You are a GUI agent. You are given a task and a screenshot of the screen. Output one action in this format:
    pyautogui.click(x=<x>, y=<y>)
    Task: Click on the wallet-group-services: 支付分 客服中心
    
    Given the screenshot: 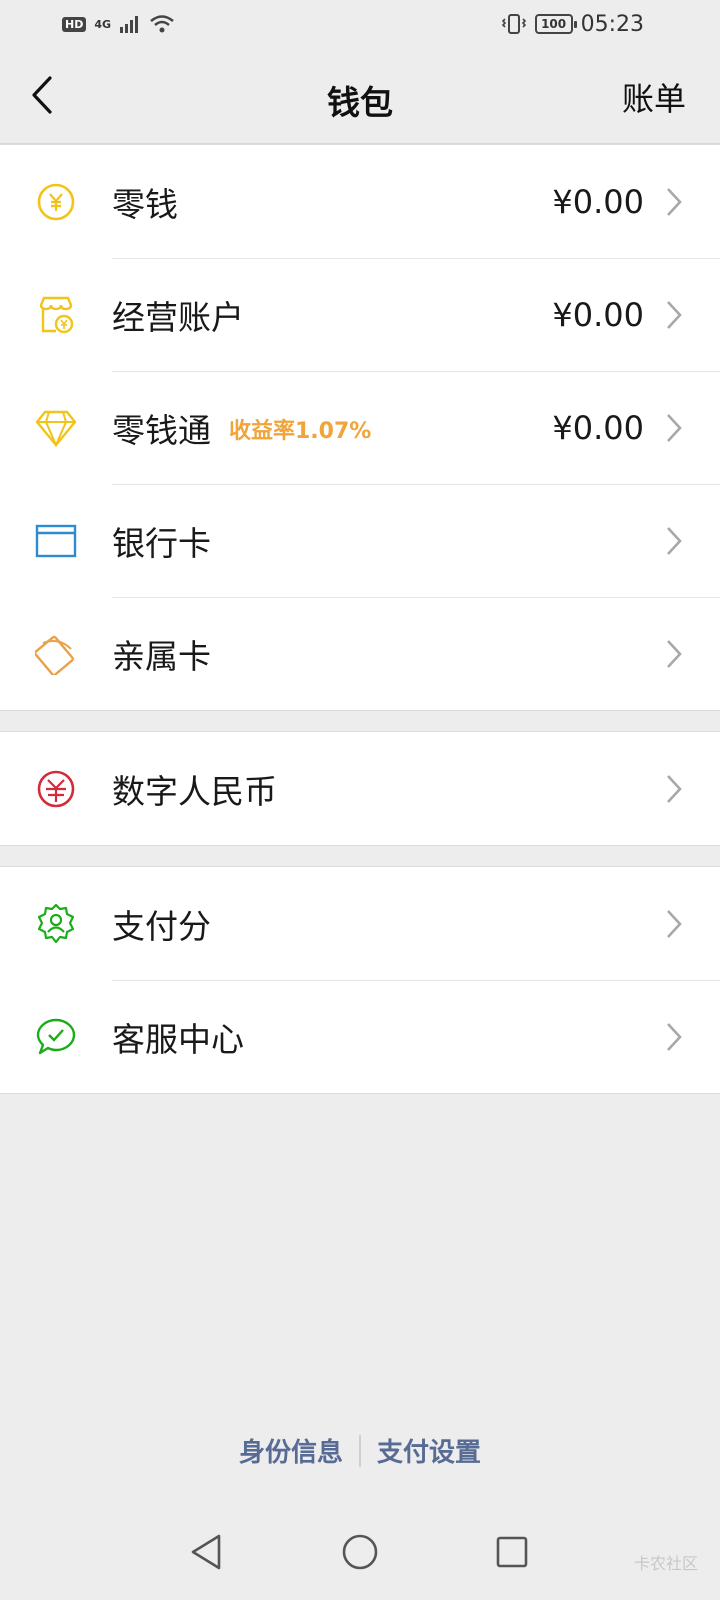 What is the action you would take?
    pyautogui.click(x=360, y=980)
    